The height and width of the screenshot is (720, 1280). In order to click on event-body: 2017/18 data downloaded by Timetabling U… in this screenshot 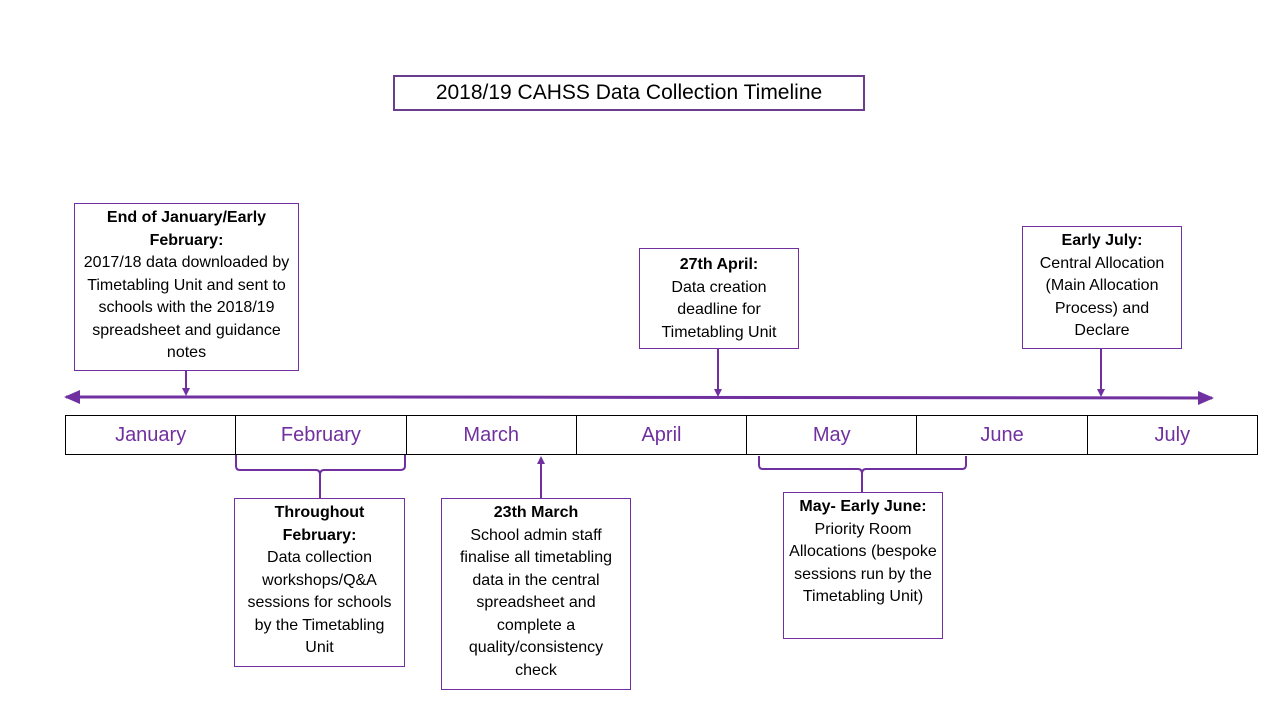, I will do `click(186, 307)`.